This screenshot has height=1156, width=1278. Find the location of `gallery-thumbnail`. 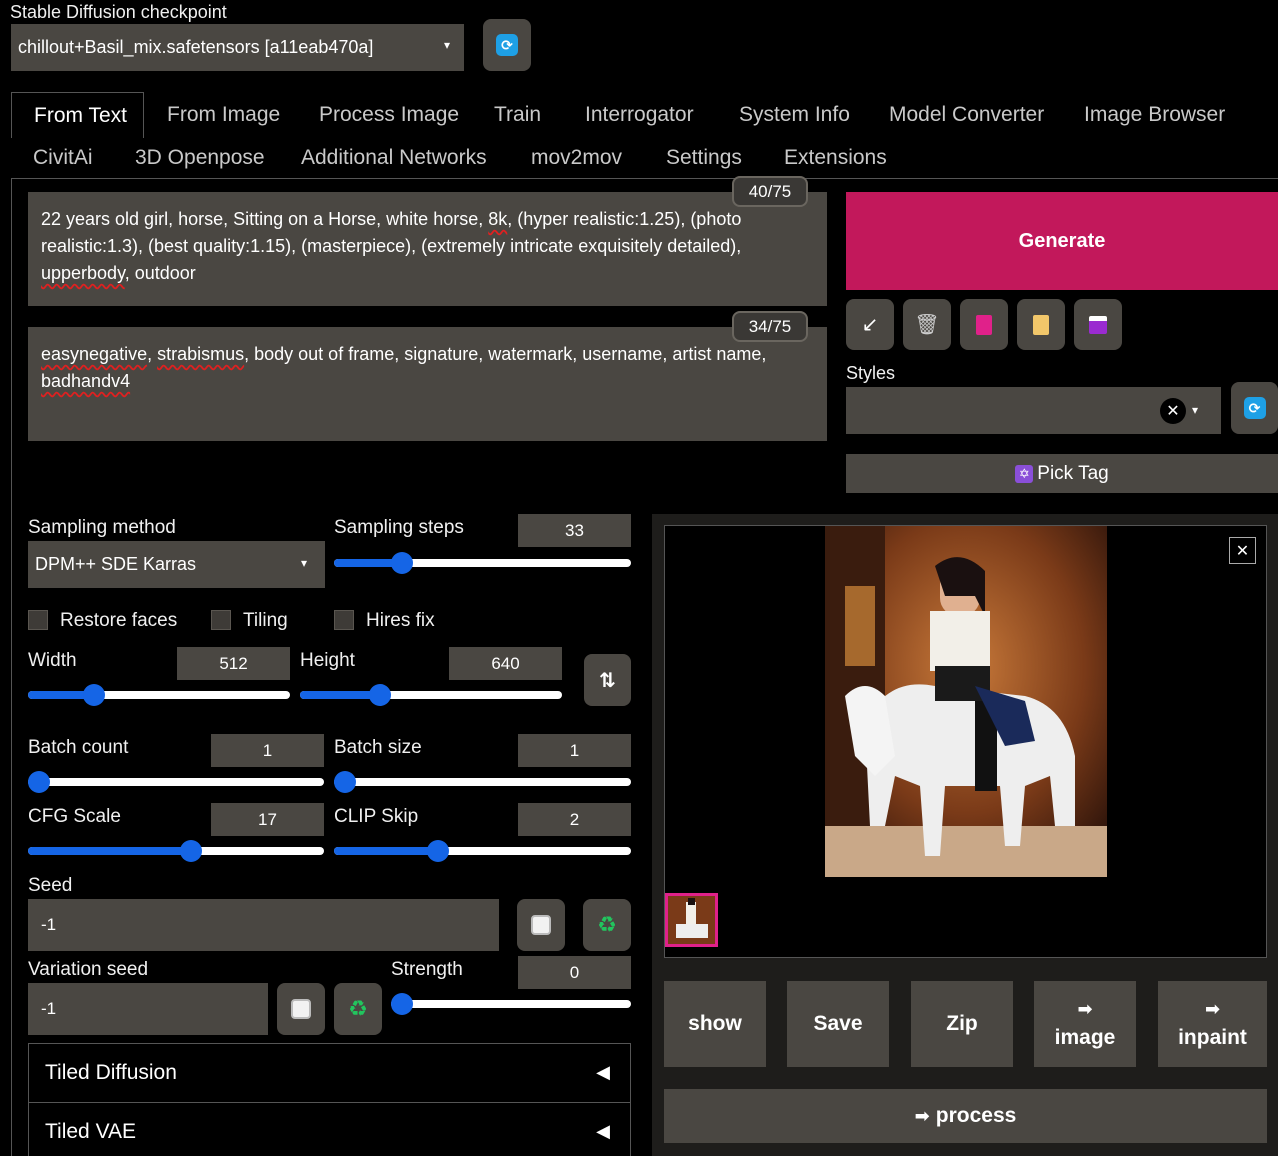

gallery-thumbnail is located at coordinates (691, 920).